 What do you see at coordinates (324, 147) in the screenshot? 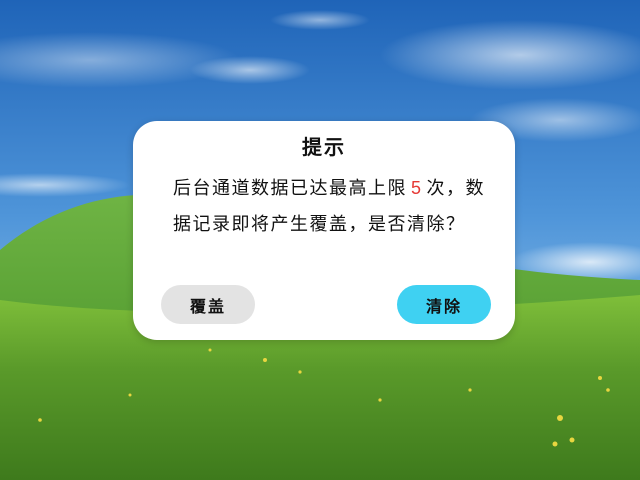
I see `dialog-title: 提示` at bounding box center [324, 147].